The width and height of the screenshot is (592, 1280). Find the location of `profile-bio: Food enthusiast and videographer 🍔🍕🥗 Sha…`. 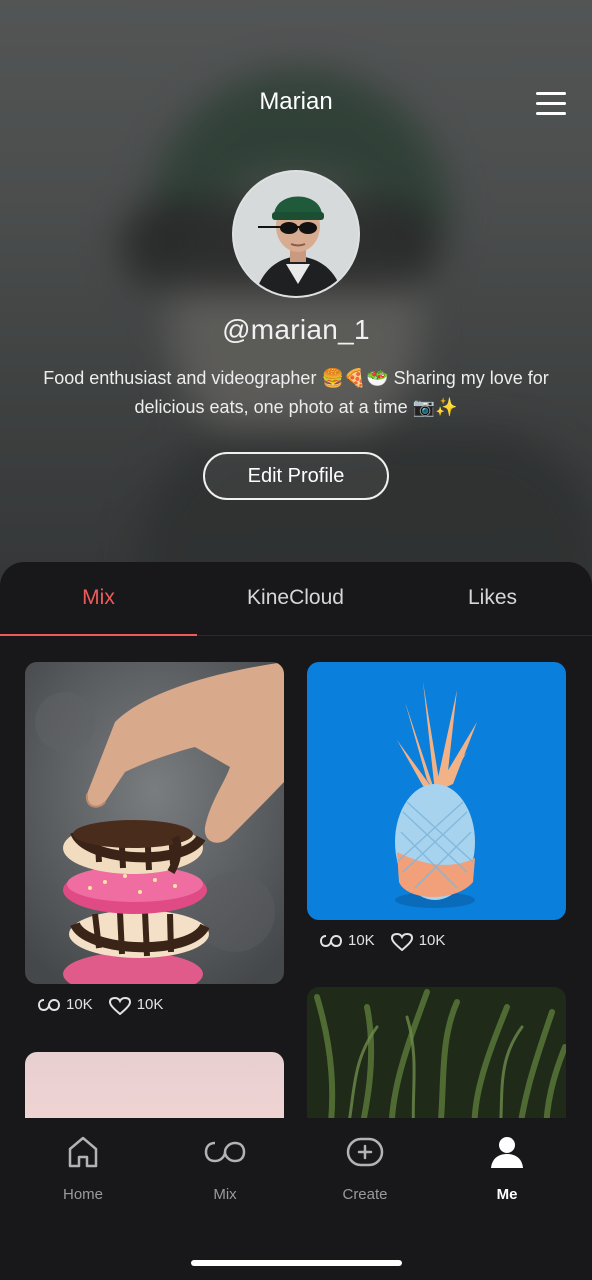

profile-bio: Food enthusiast and videographer 🍔🍕🥗 Sha… is located at coordinates (296, 392).